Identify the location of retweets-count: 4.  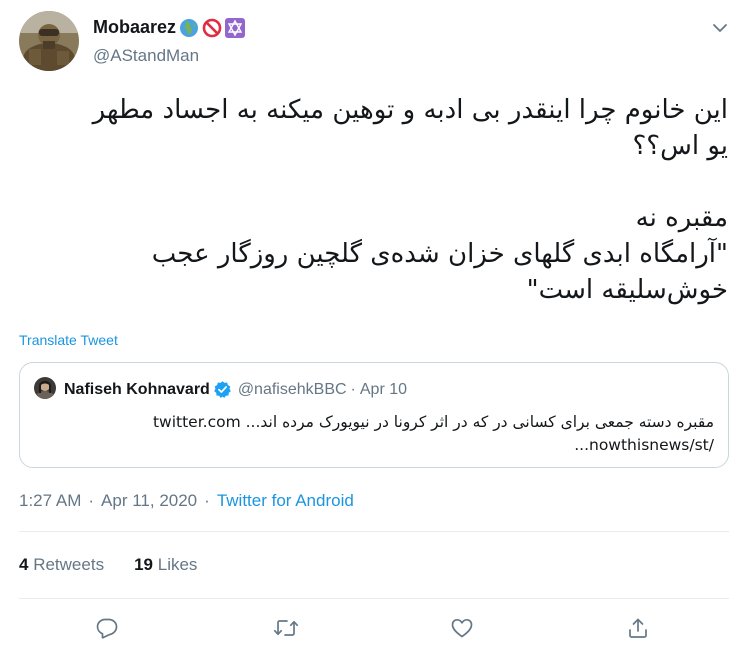
(24, 564).